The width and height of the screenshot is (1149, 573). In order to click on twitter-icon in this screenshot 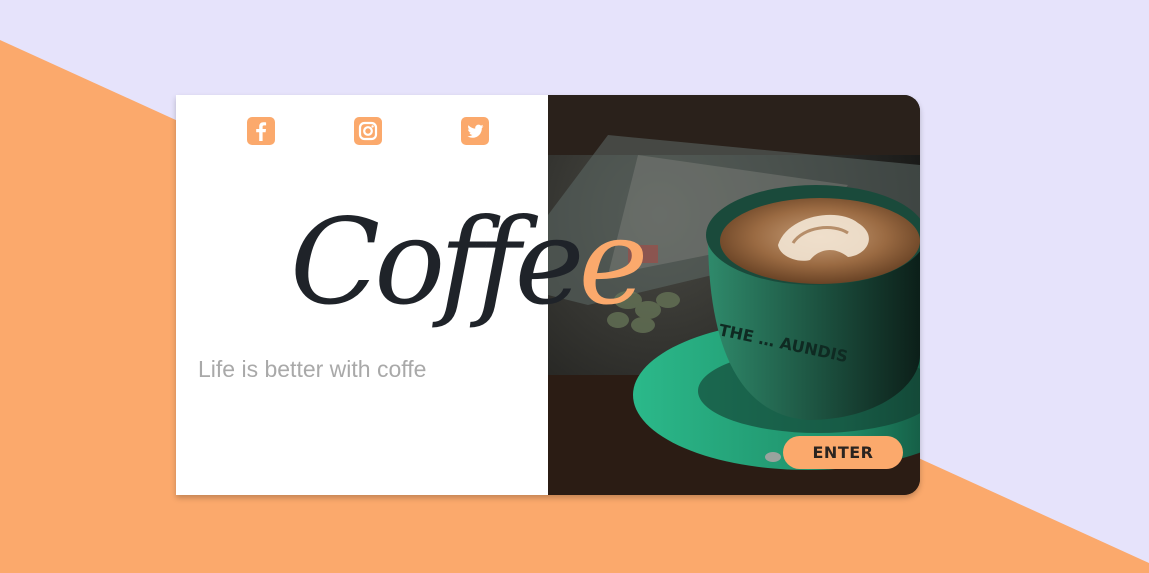, I will do `click(475, 131)`.